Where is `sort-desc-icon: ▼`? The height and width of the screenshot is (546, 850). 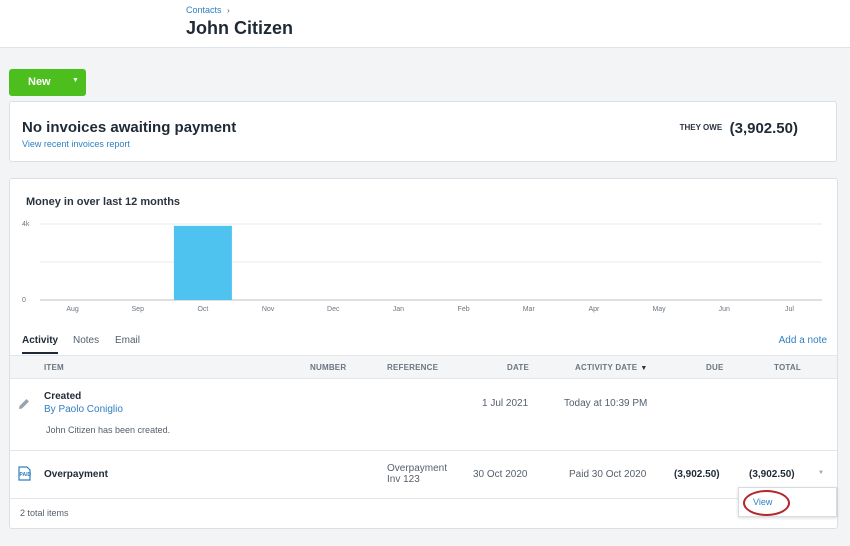 sort-desc-icon: ▼ is located at coordinates (644, 368).